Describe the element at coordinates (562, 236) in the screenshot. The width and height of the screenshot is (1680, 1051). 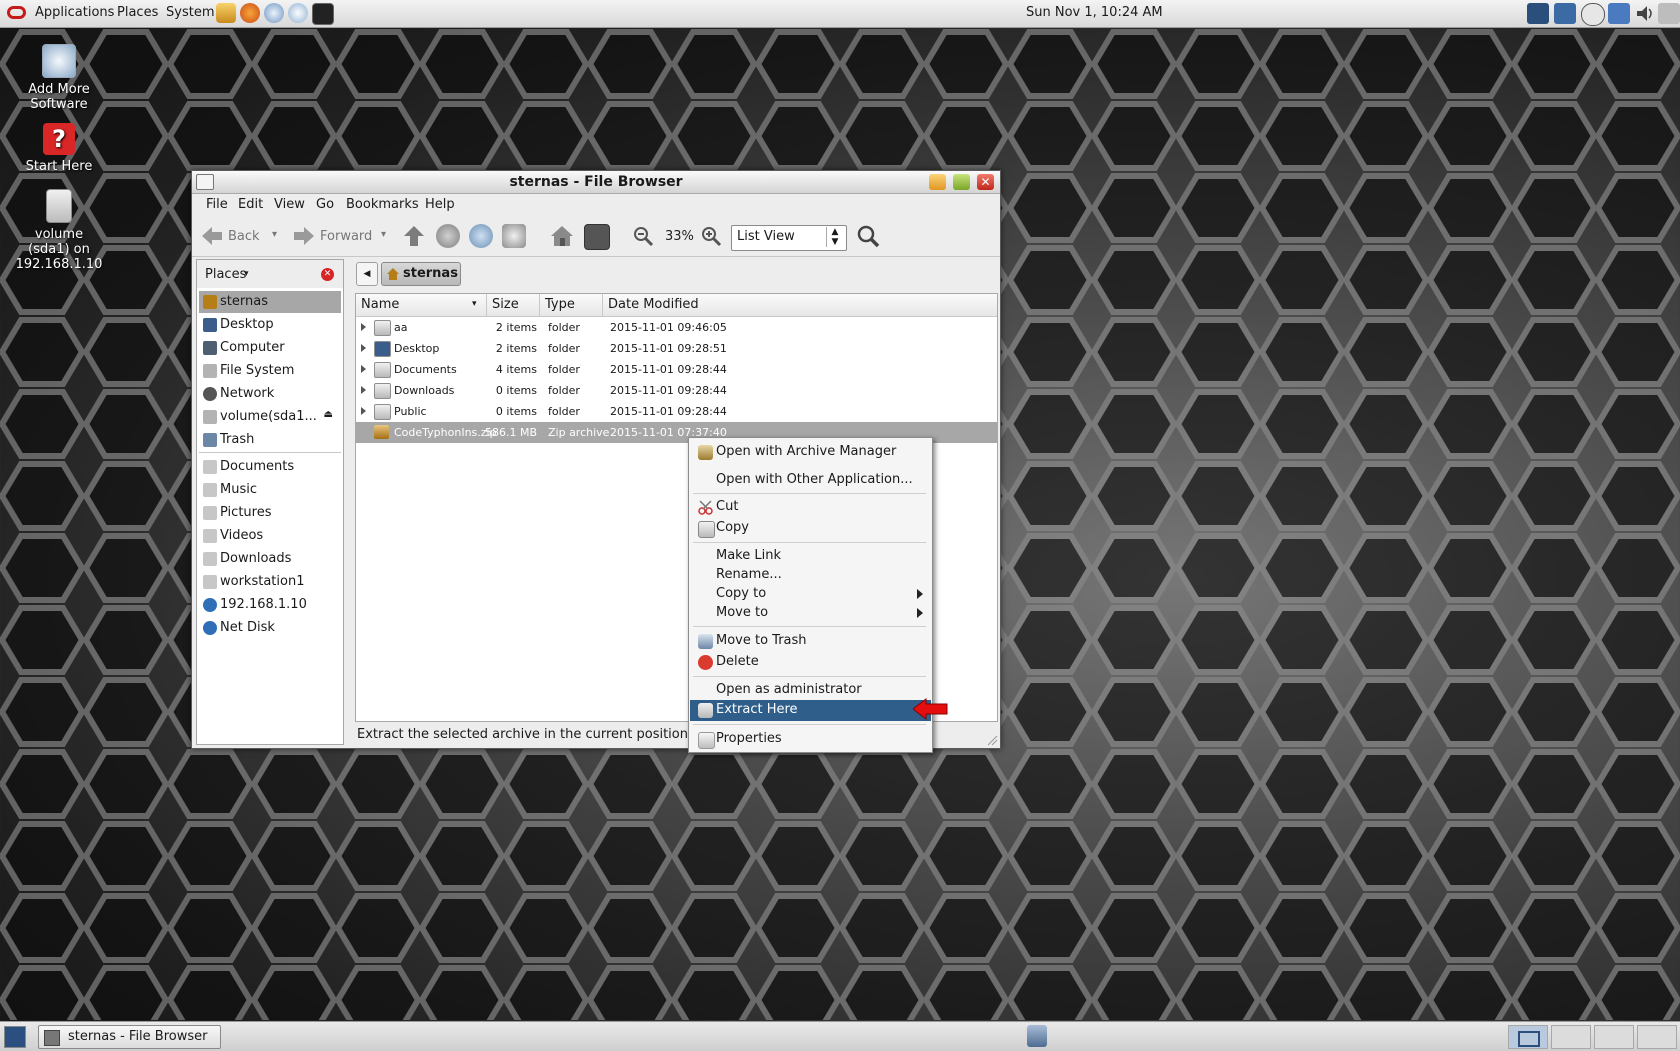
I see `home-toolbar-icon` at that location.